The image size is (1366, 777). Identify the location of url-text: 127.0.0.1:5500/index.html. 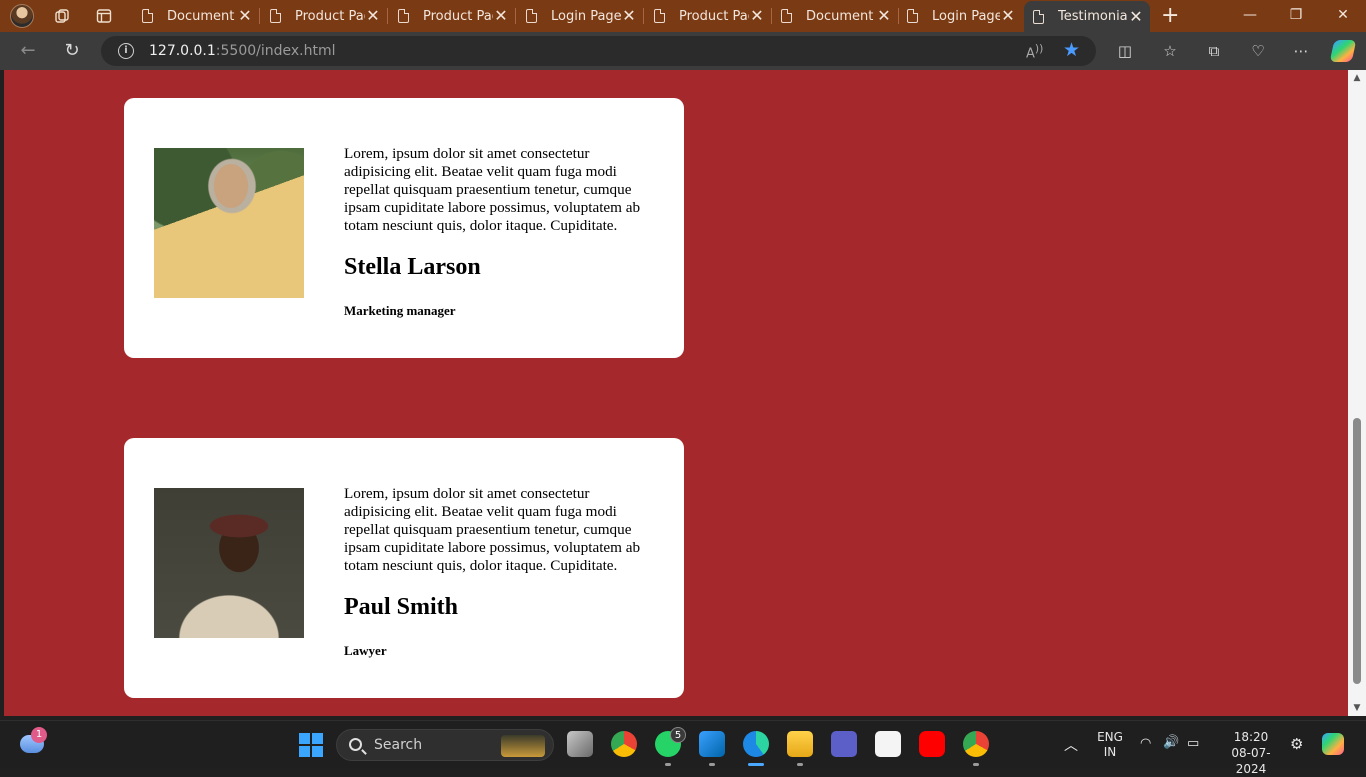
(242, 51).